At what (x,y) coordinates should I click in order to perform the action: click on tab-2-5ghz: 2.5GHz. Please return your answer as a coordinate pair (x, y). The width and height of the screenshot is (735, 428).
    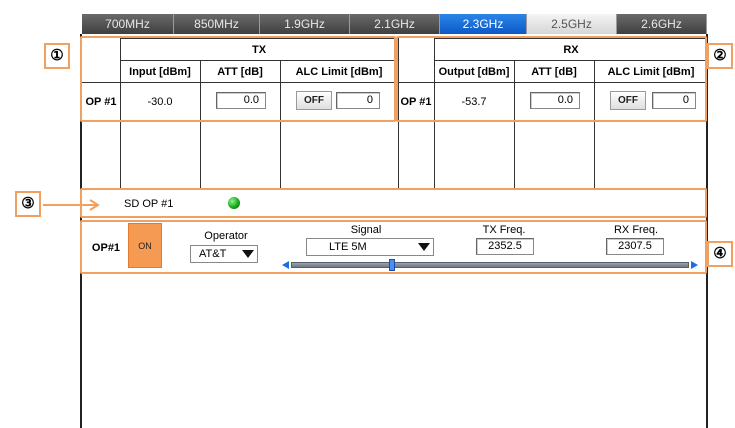
    Looking at the image, I should click on (572, 24).